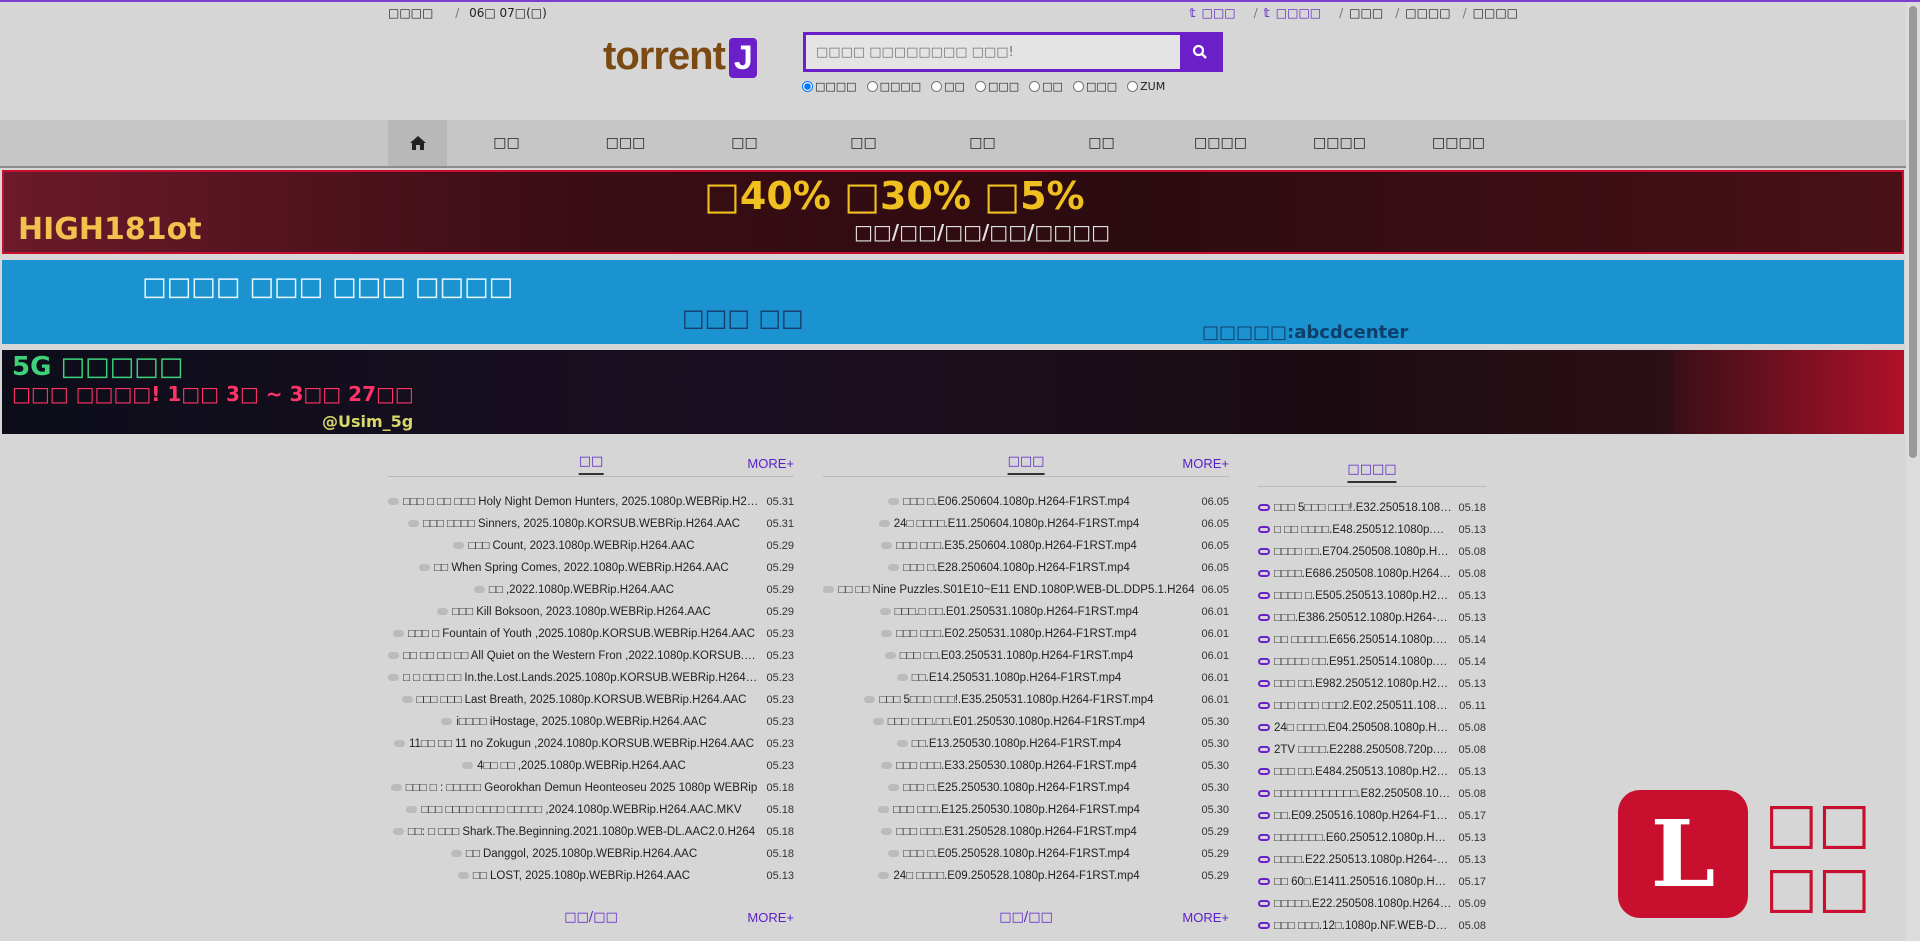 This screenshot has height=941, width=1920. I want to click on item-title: □□□ □.E28.250604.1080p.H264-F1RST.mp4, so click(1009, 568).